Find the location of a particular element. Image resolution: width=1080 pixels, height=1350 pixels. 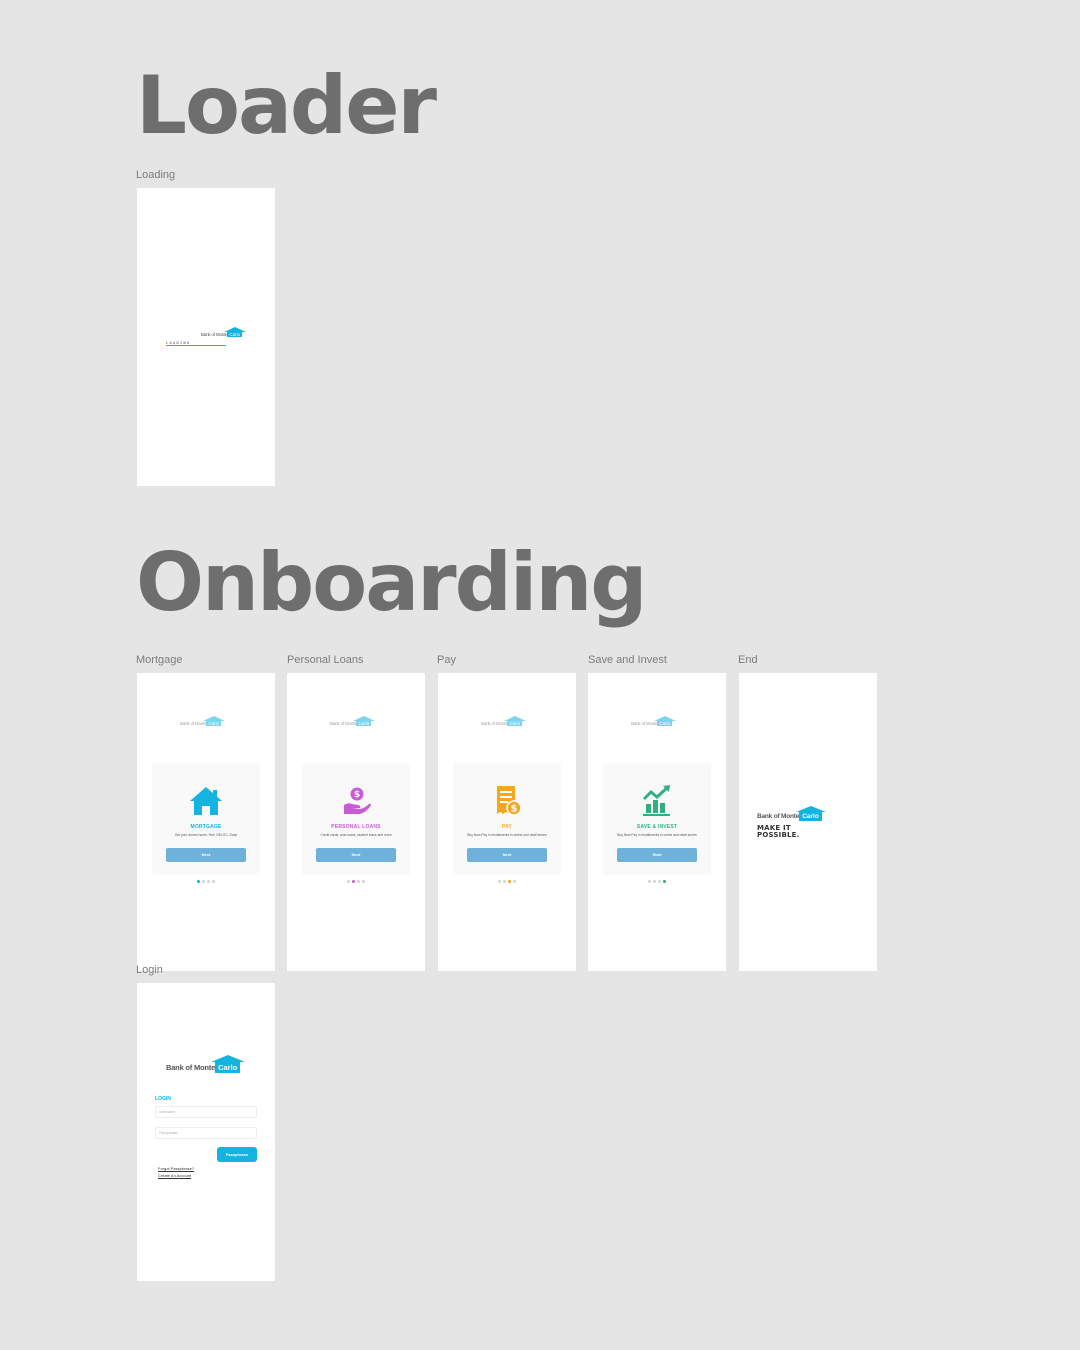

hand-coin-icon: $ is located at coordinates (357, 800).